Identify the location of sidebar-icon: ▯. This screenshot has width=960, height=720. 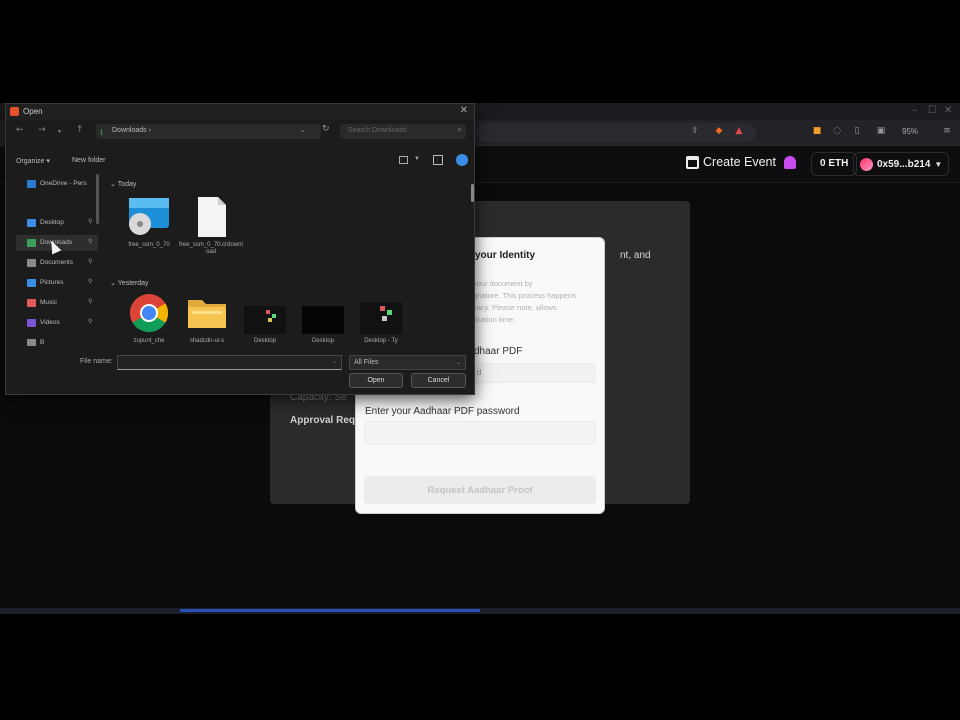
(857, 131).